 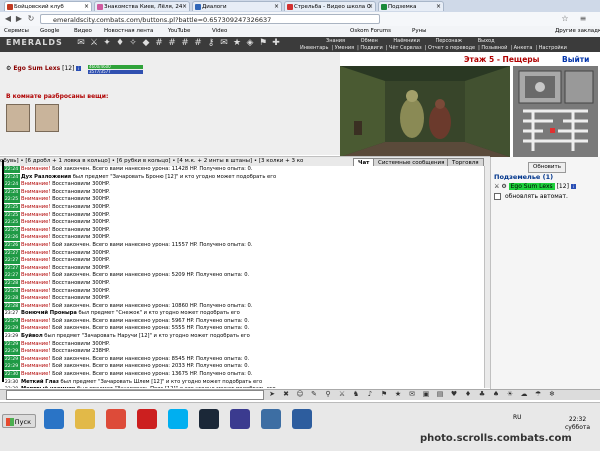 What do you see at coordinates (19, 19) in the screenshot?
I see `forward-icon: ▶` at bounding box center [19, 19].